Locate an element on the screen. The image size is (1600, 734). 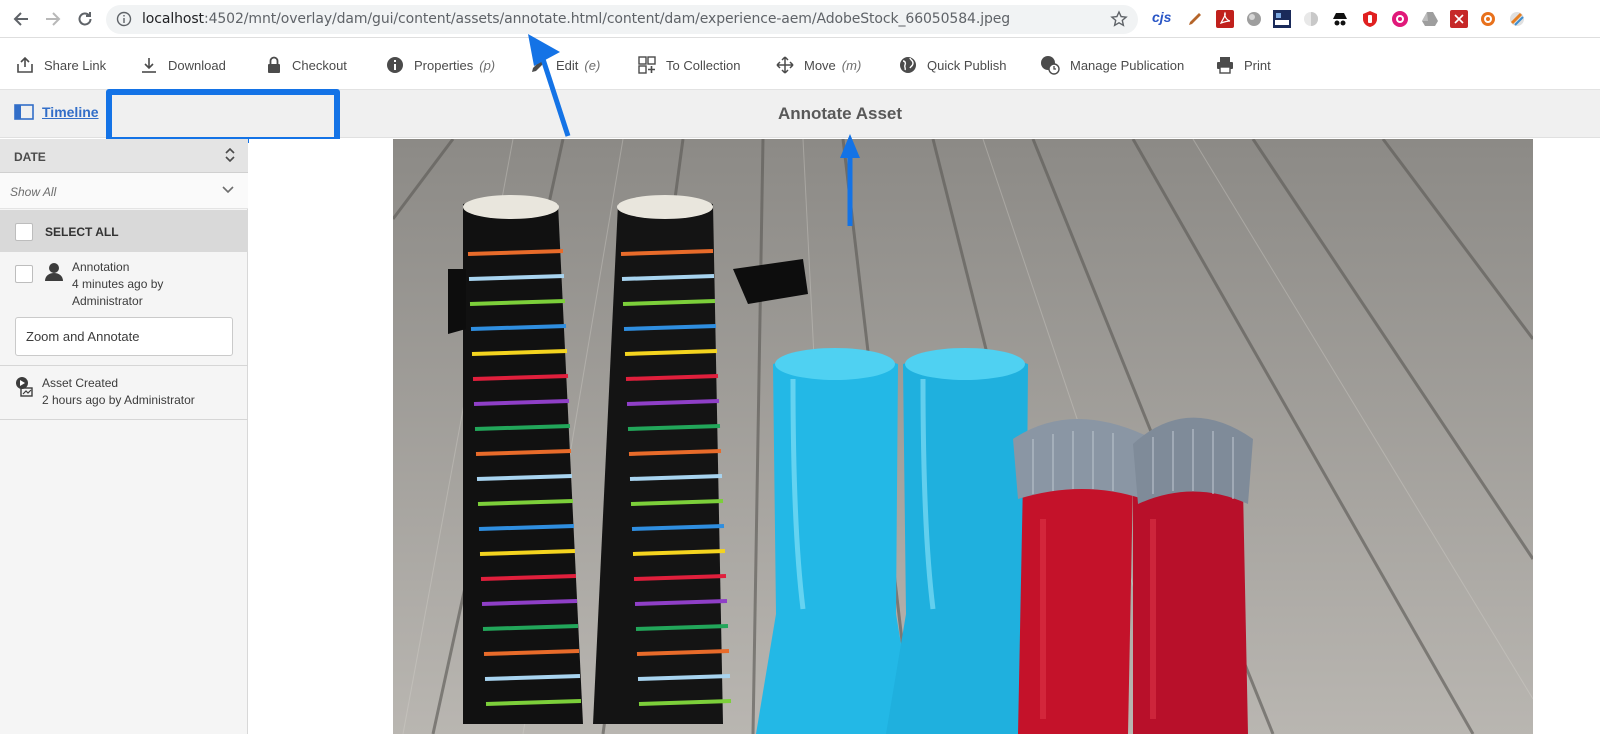
properties-button: Properties (p) is located at coordinates (440, 65).